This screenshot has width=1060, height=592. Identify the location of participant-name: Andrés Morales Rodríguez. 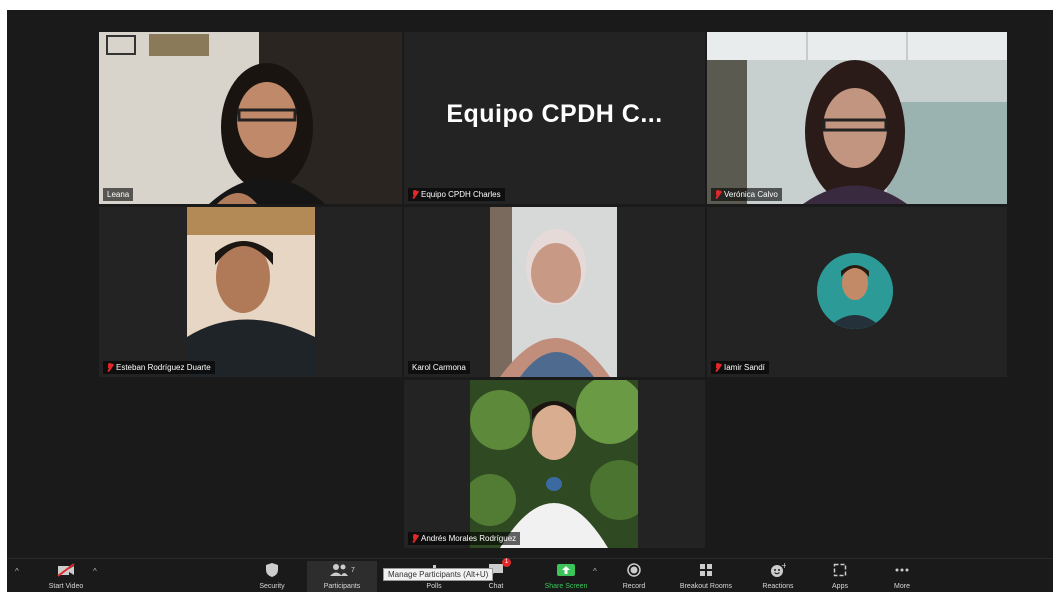
(469, 538).